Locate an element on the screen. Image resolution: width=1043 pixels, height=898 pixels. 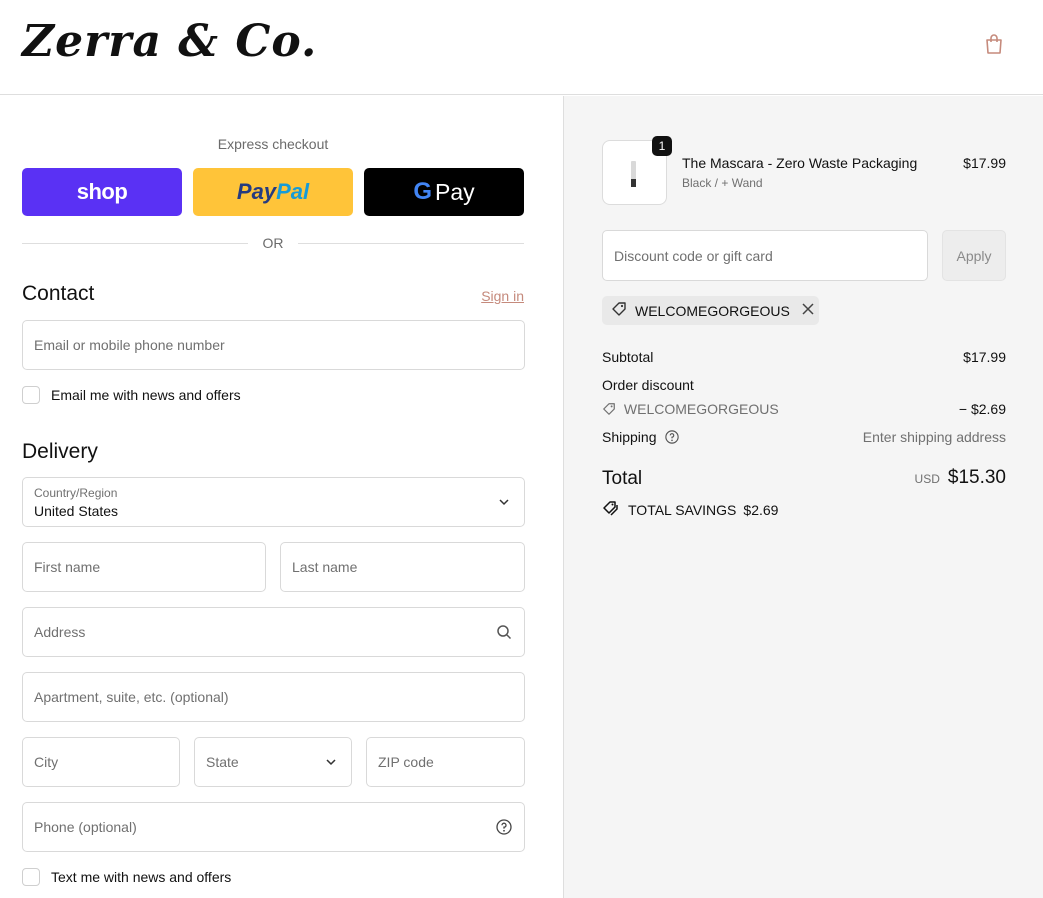
first-name-field: First name is located at coordinates (144, 567).